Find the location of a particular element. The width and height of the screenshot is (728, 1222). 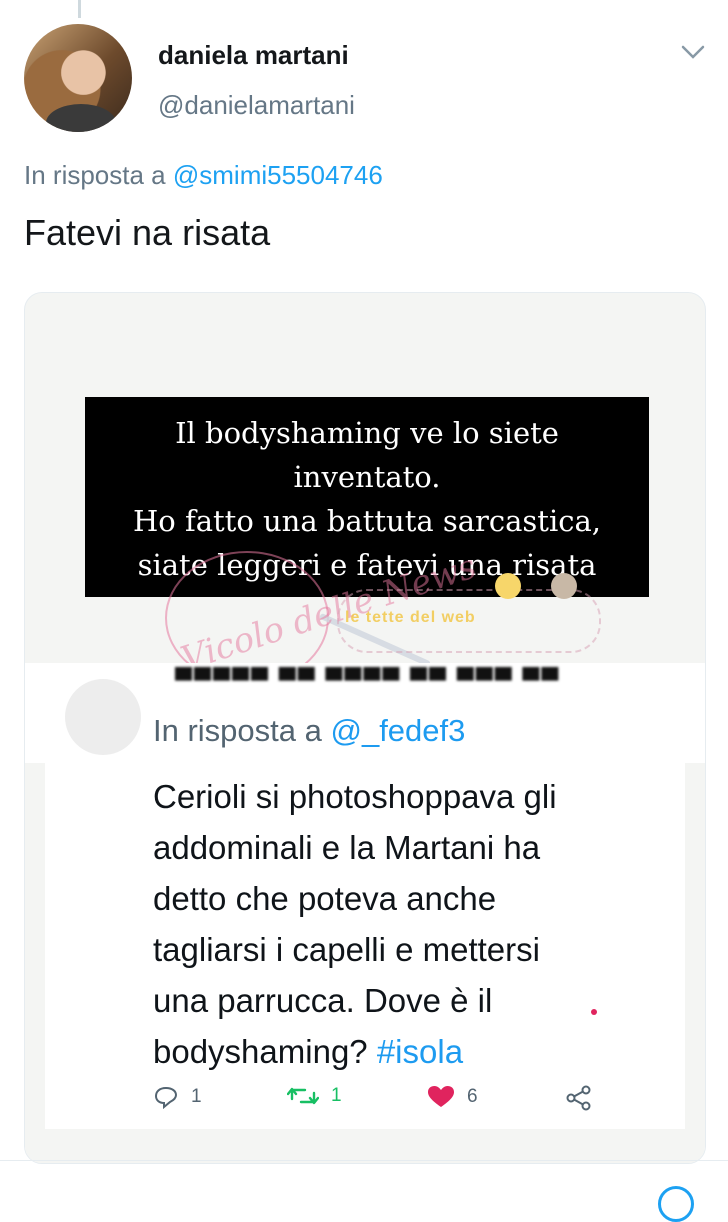

reply-count: 1 is located at coordinates (196, 1096).